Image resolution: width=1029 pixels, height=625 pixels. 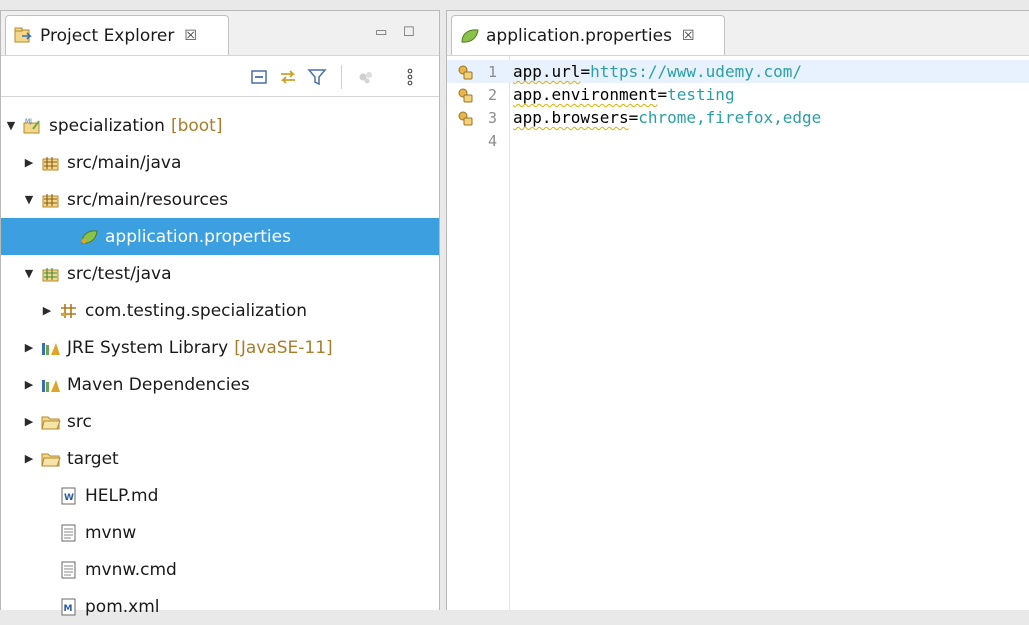 What do you see at coordinates (579, 35) in the screenshot?
I see `editor-tab-label: application.properties` at bounding box center [579, 35].